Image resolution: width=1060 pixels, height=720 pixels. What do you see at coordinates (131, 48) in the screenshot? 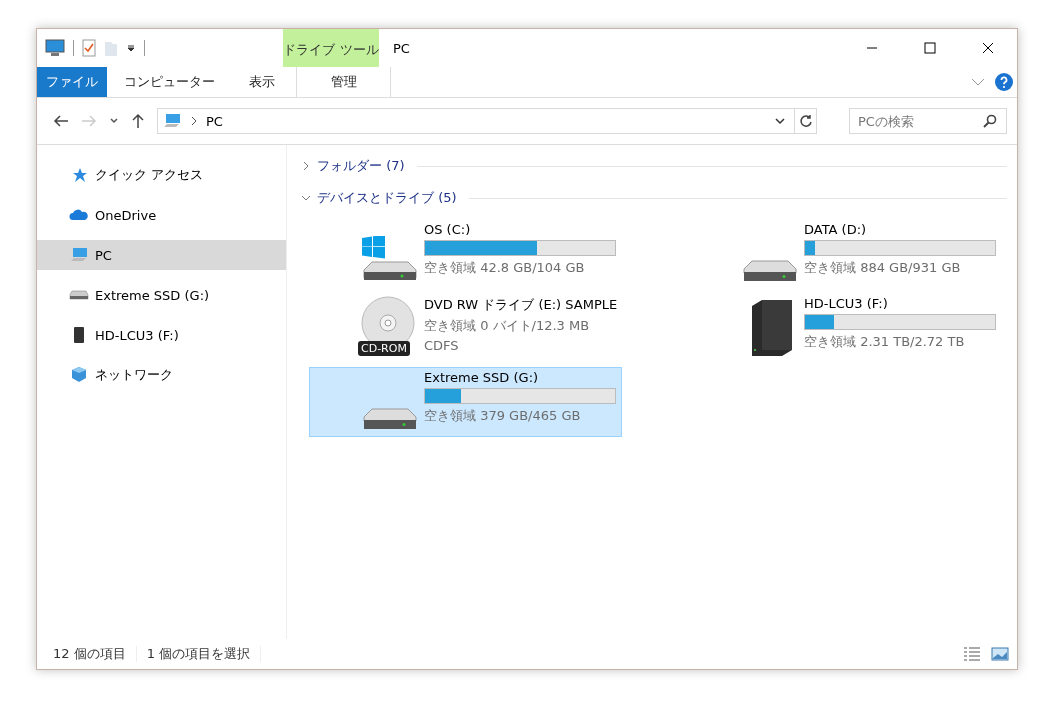
I see `dropdown-icon` at bounding box center [131, 48].